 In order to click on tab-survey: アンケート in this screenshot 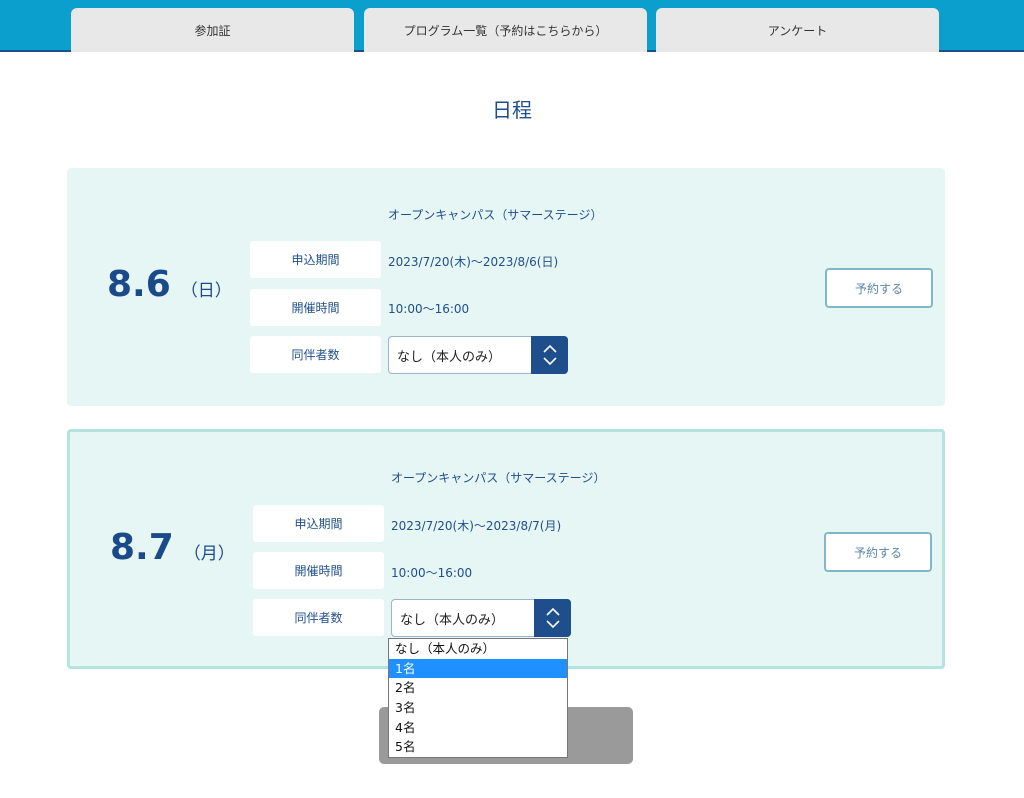, I will do `click(797, 30)`.